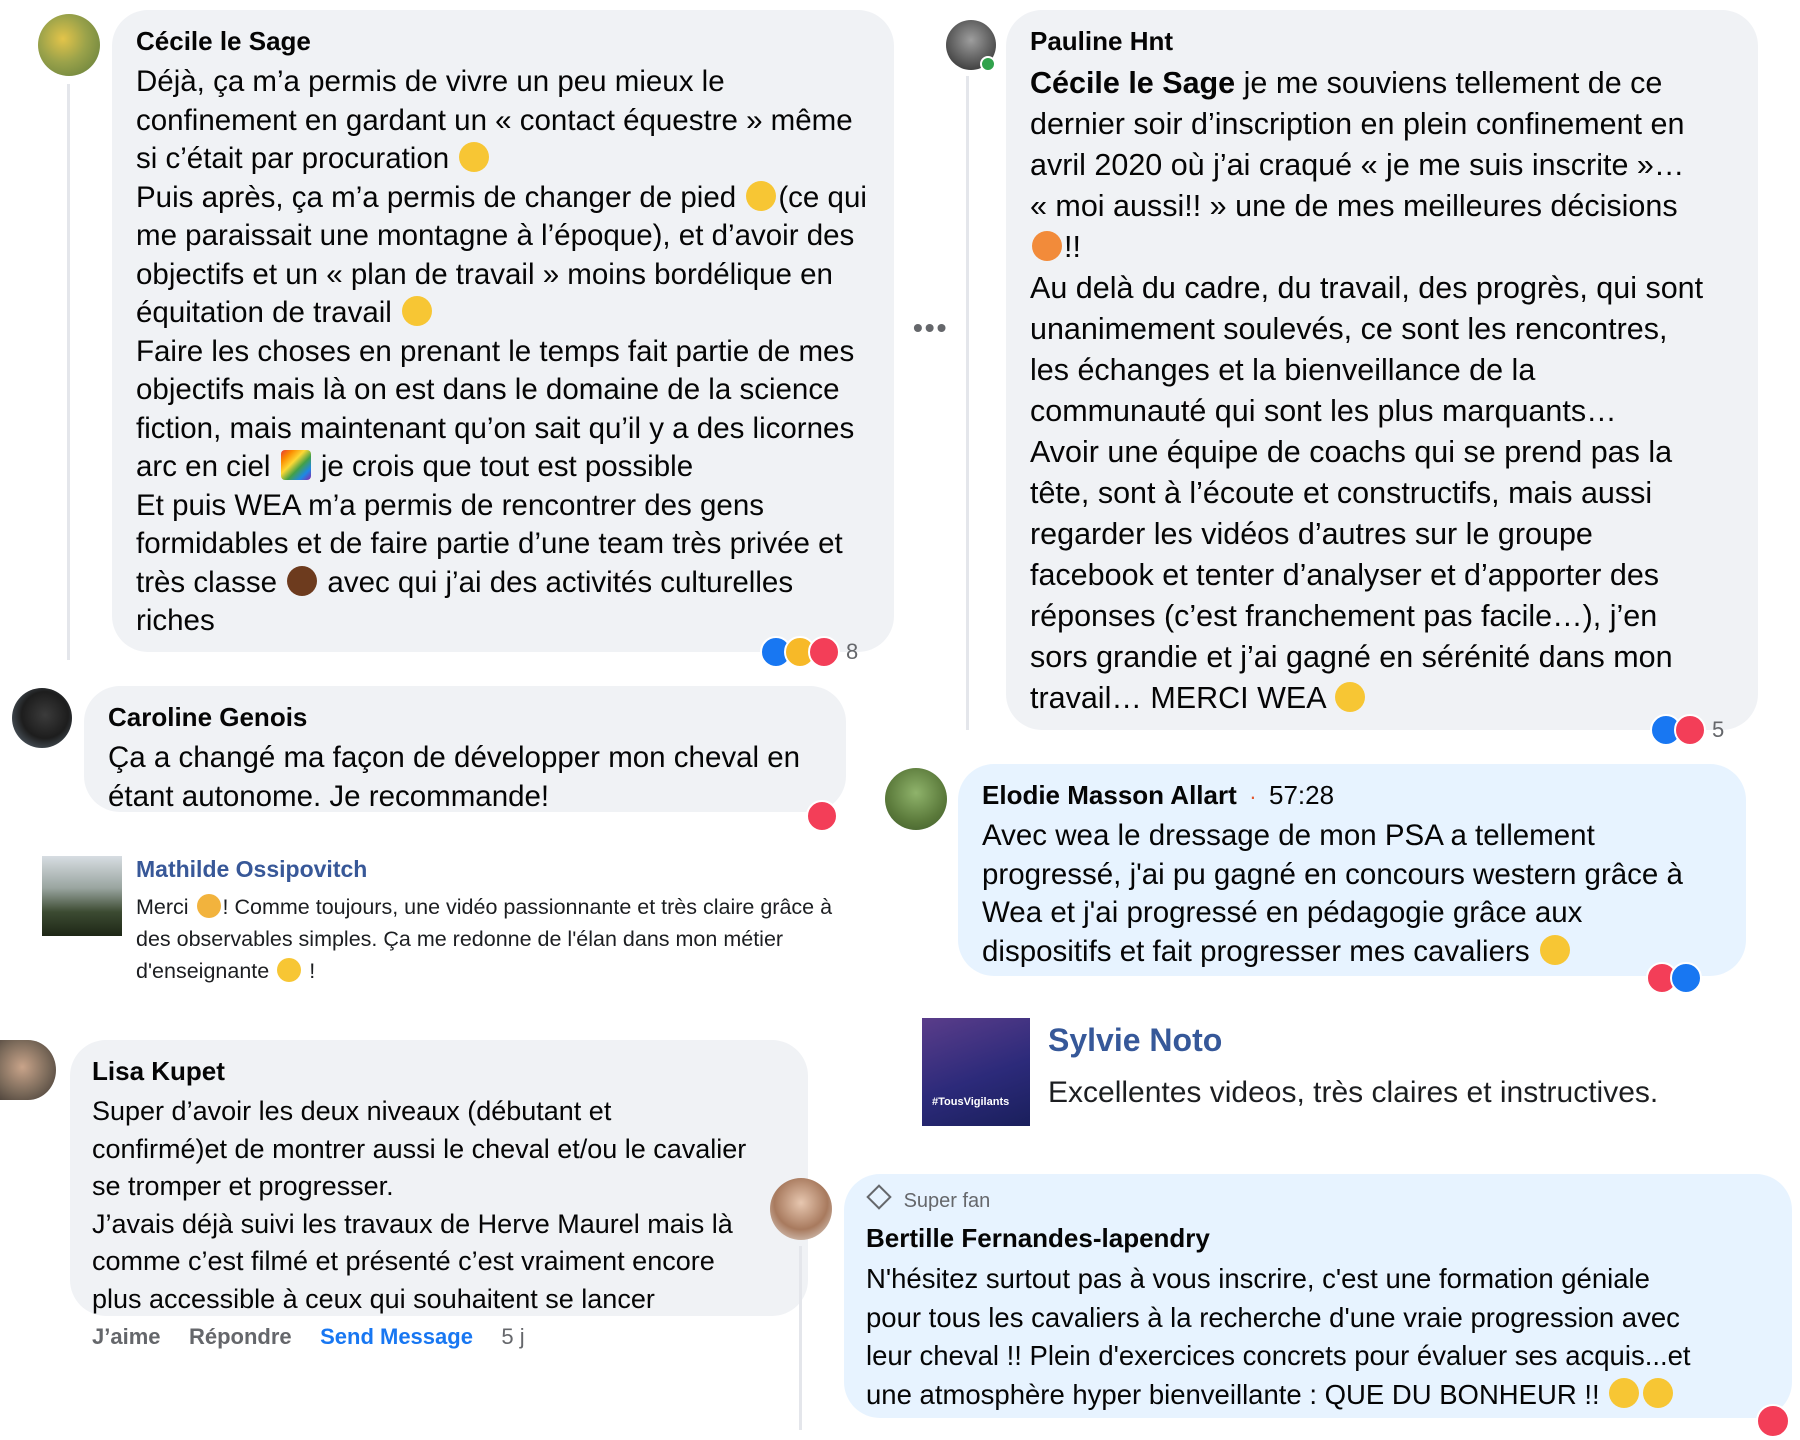  What do you see at coordinates (526, 869) in the screenshot?
I see `commenter-name: Mathilde Ossipovitch` at bounding box center [526, 869].